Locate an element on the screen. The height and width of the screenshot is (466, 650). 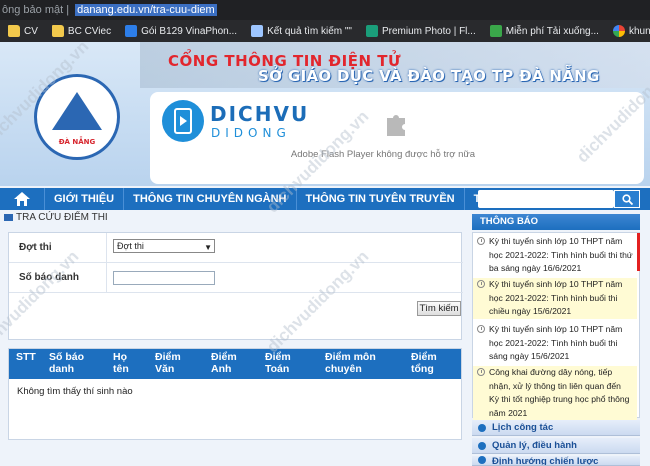
sidebar-link-lich-cong-tac: Lịch công tác is located at coordinates (556, 428).